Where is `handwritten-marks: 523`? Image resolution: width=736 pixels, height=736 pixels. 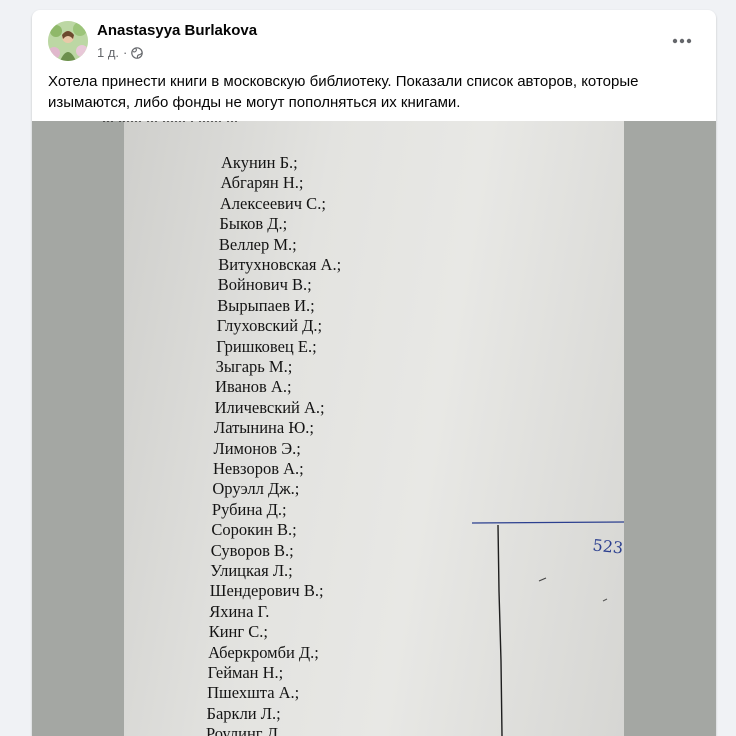 handwritten-marks: 523 is located at coordinates (548, 628).